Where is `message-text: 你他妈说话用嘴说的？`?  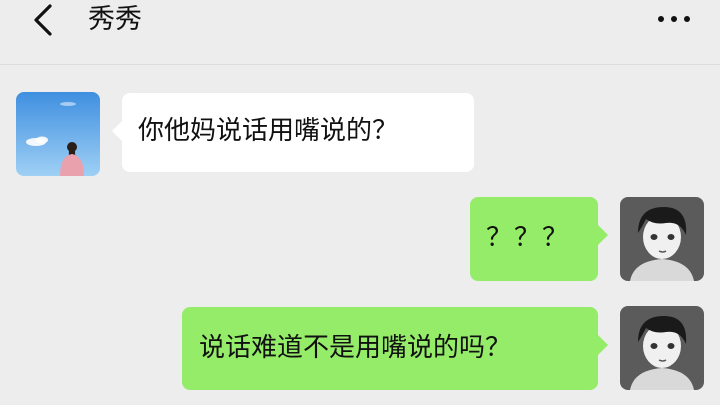 message-text: 你他妈说话用嘴说的？ is located at coordinates (268, 131).